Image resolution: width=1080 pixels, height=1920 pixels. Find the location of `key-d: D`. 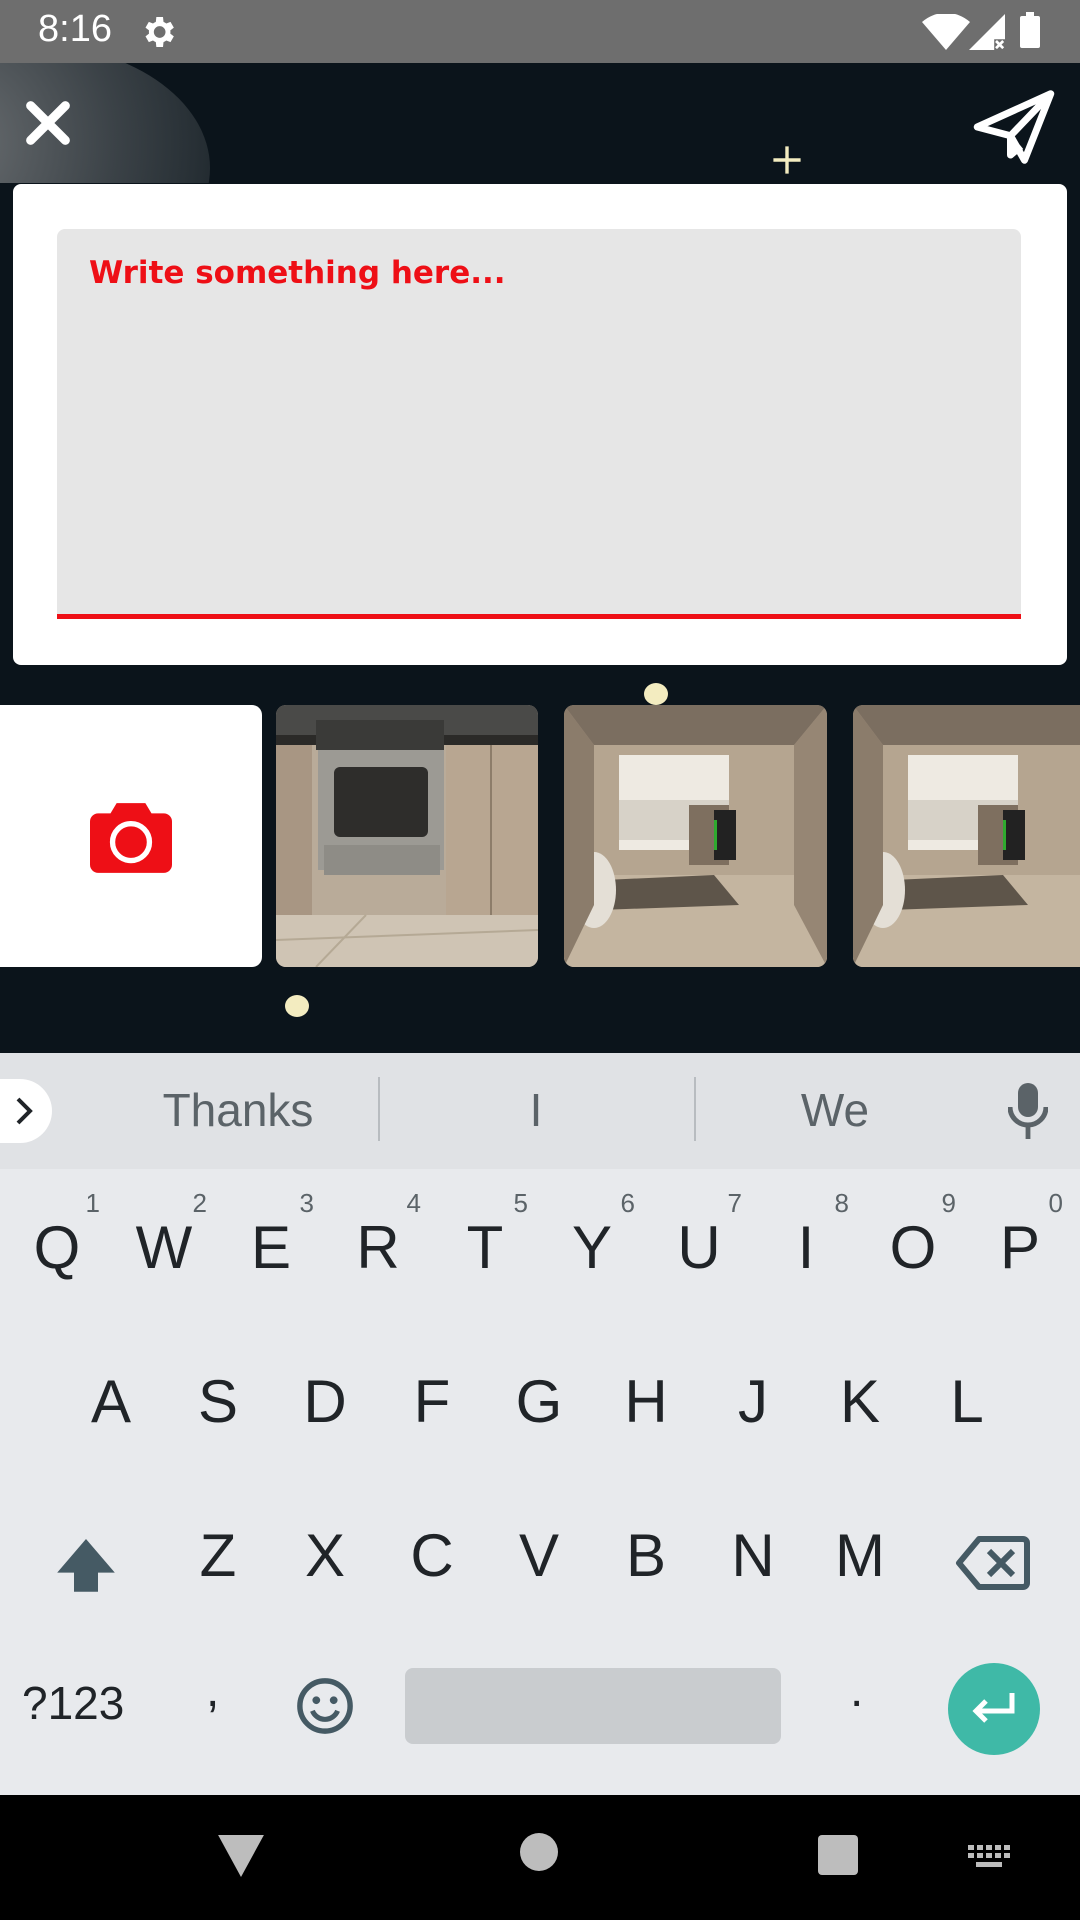

key-d: D is located at coordinates (325, 1402).